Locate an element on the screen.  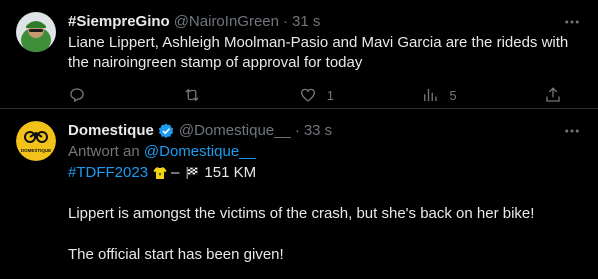
like-button: 1 is located at coordinates (316, 95).